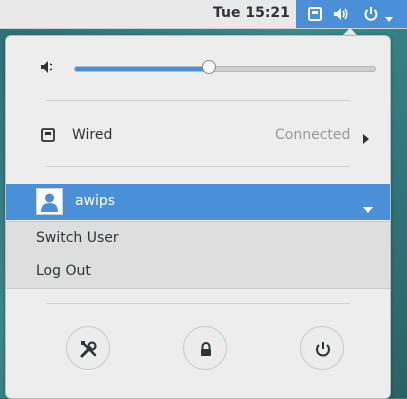 This screenshot has width=407, height=399. What do you see at coordinates (48, 136) in the screenshot?
I see `wired-network-icon` at bounding box center [48, 136].